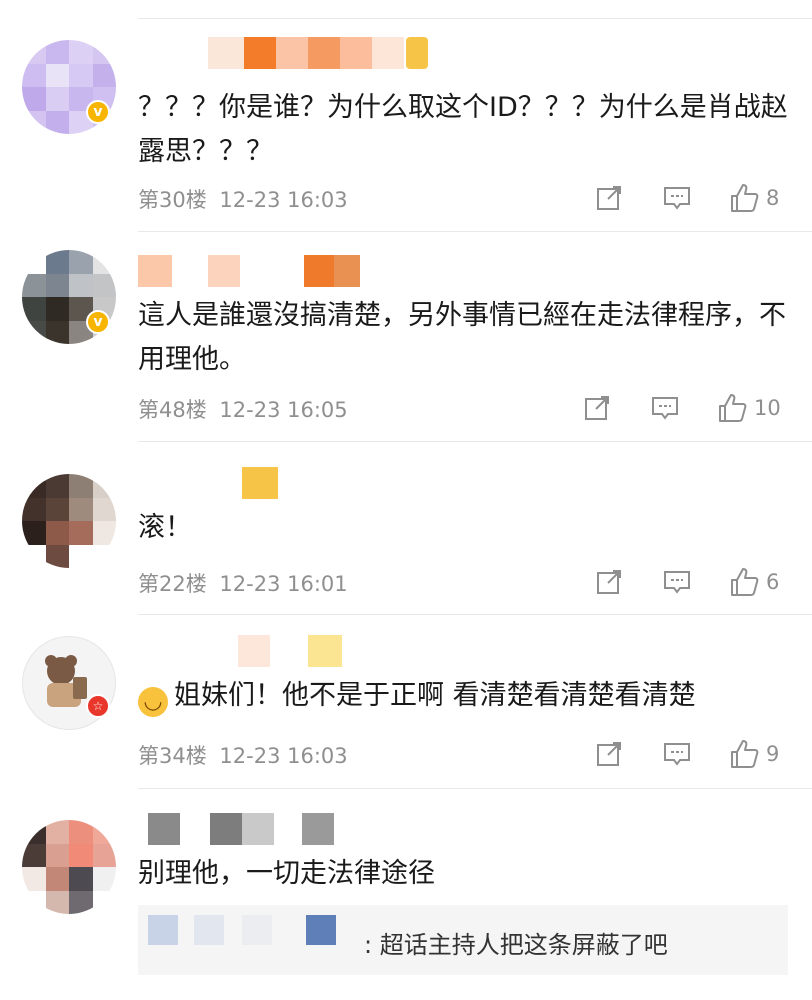 The height and width of the screenshot is (1000, 812). I want to click on comment-meta: 第48楼 12-23 16:05, so click(243, 409).